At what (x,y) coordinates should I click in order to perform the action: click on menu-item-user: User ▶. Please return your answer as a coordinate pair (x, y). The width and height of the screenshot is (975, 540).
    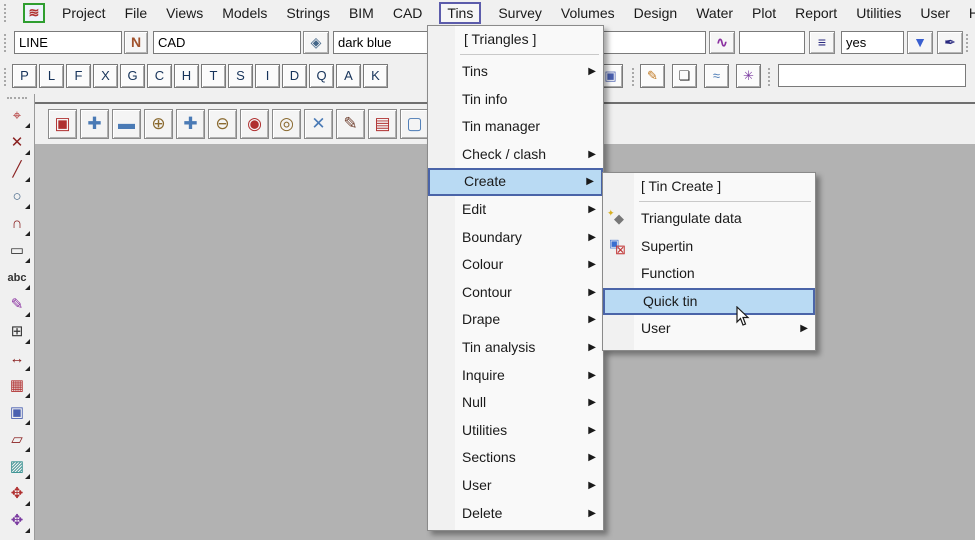
    Looking at the image, I should click on (515, 486).